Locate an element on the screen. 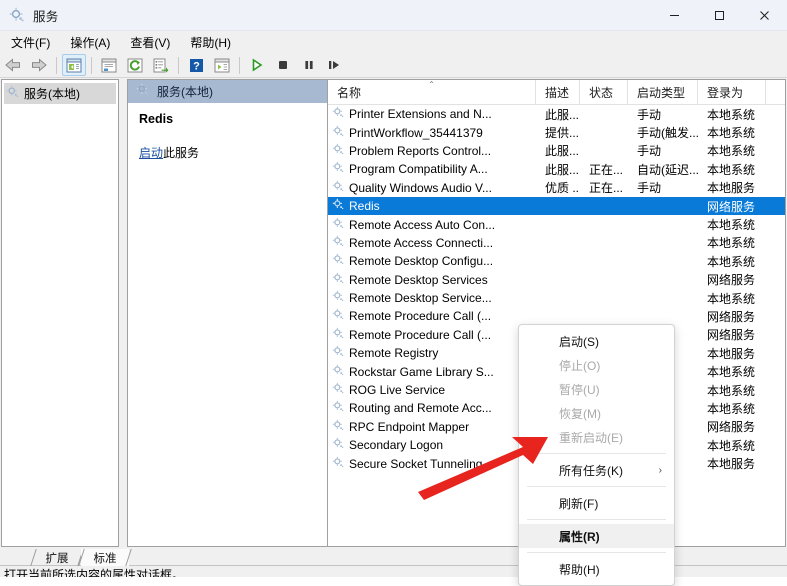 Image resolution: width=787 pixels, height=586 pixels. column-header-status: 状态 is located at coordinates (604, 92).